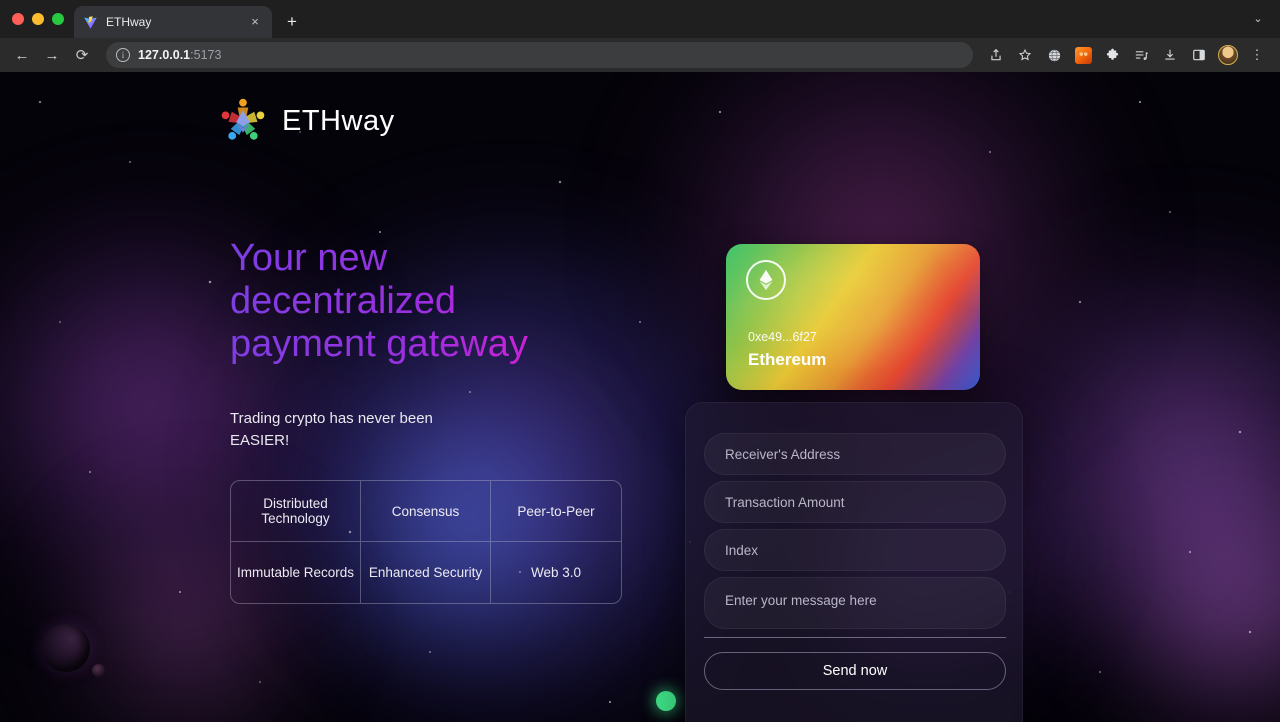 The image size is (1280, 722). Describe the element at coordinates (338, 120) in the screenshot. I see `site-logo-text: ETHway` at that location.